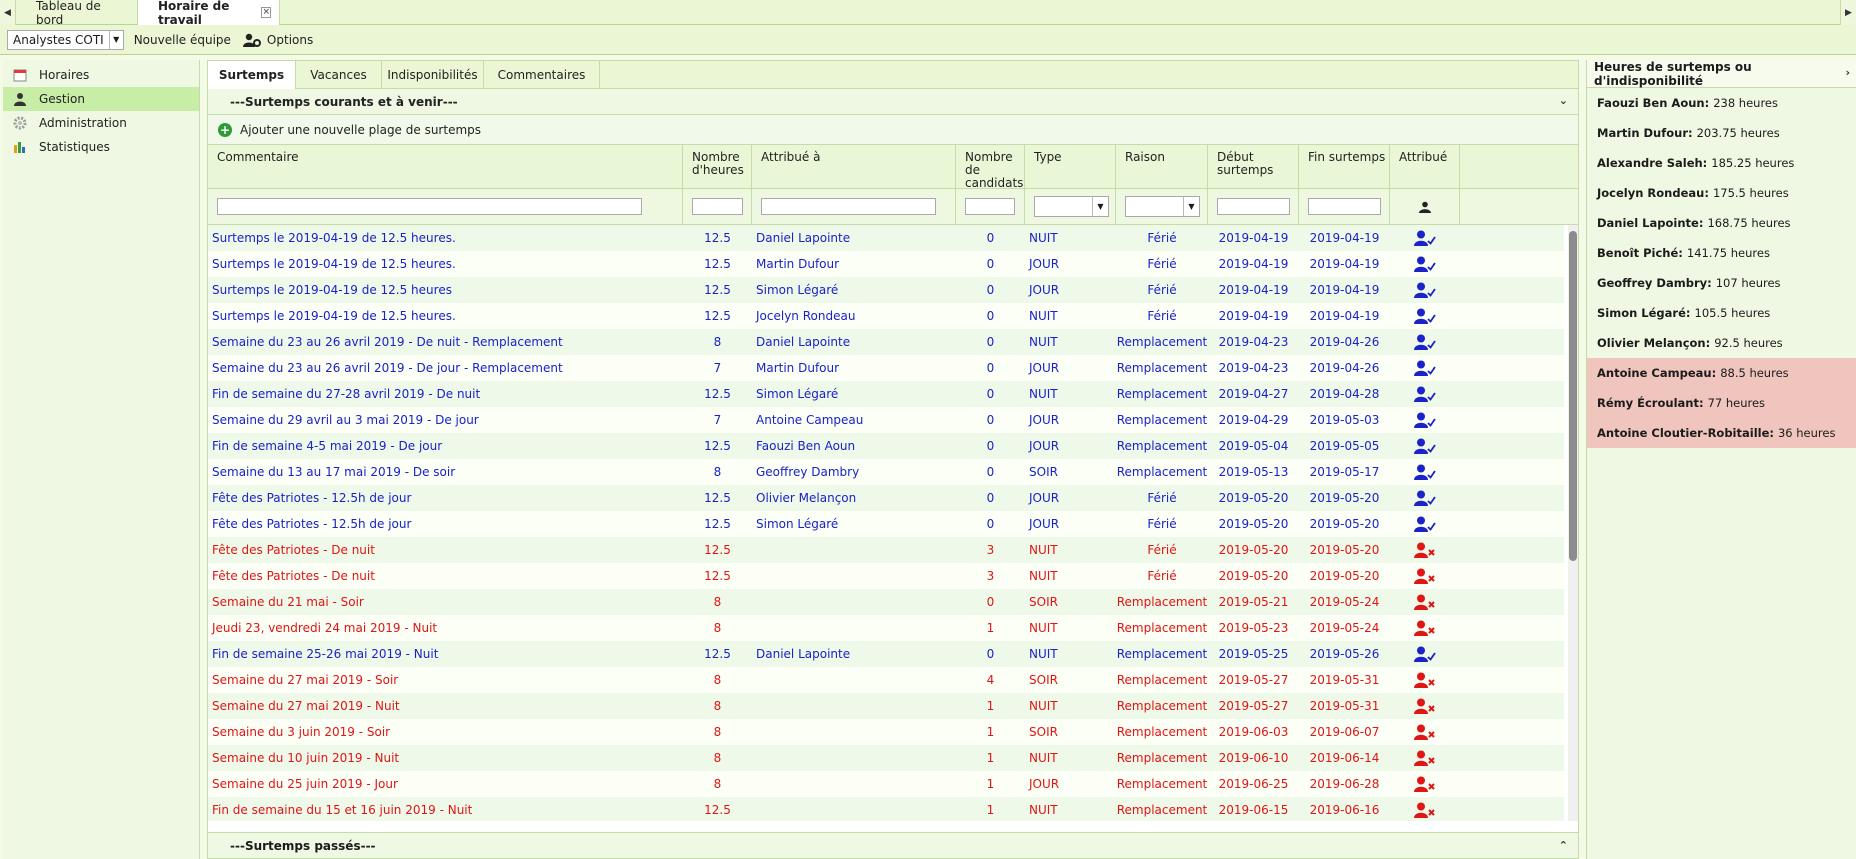 The image size is (1856, 859). I want to click on chevron-down-icon: ⌄, so click(1563, 100).